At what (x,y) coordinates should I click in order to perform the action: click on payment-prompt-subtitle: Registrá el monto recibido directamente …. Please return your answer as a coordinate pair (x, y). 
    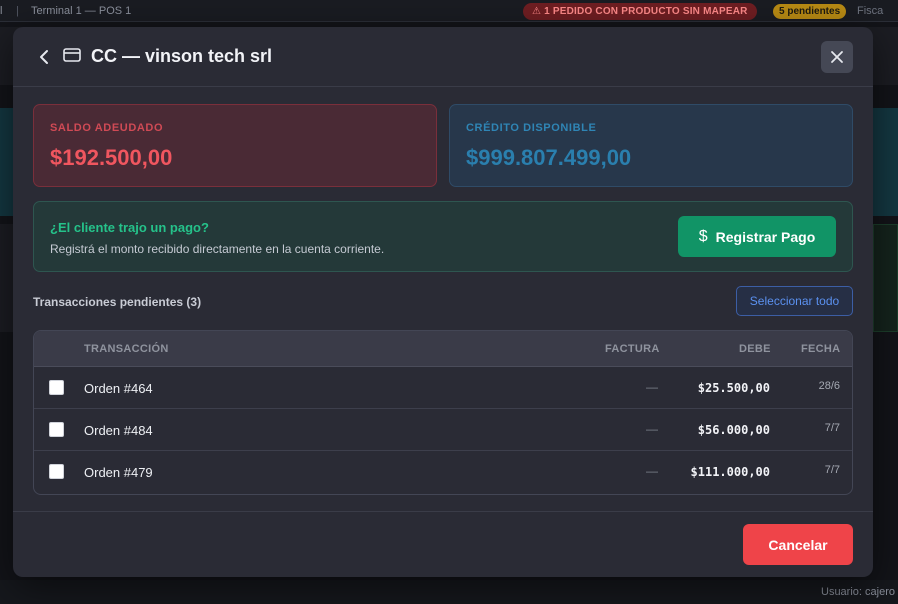
    Looking at the image, I should click on (217, 249).